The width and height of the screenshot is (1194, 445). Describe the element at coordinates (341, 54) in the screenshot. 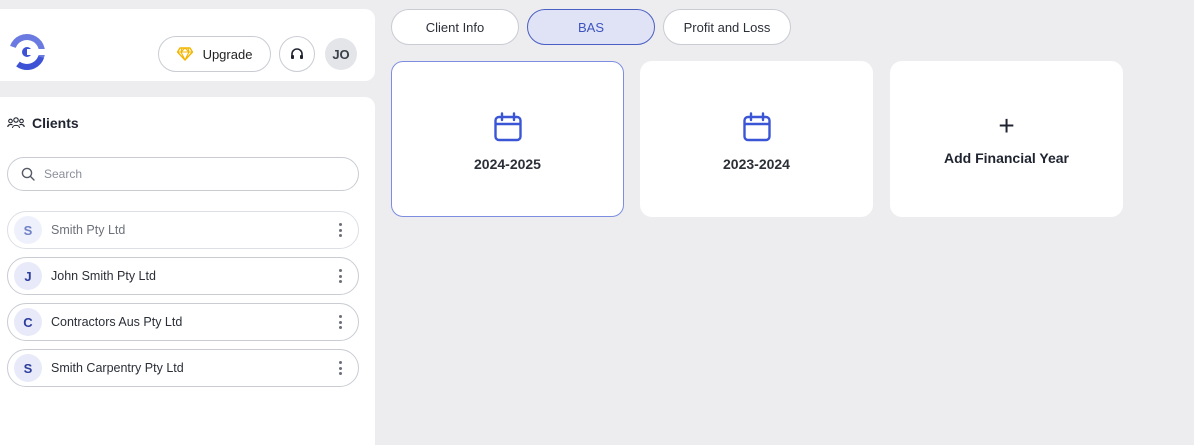

I see `user-avatar: JO` at that location.